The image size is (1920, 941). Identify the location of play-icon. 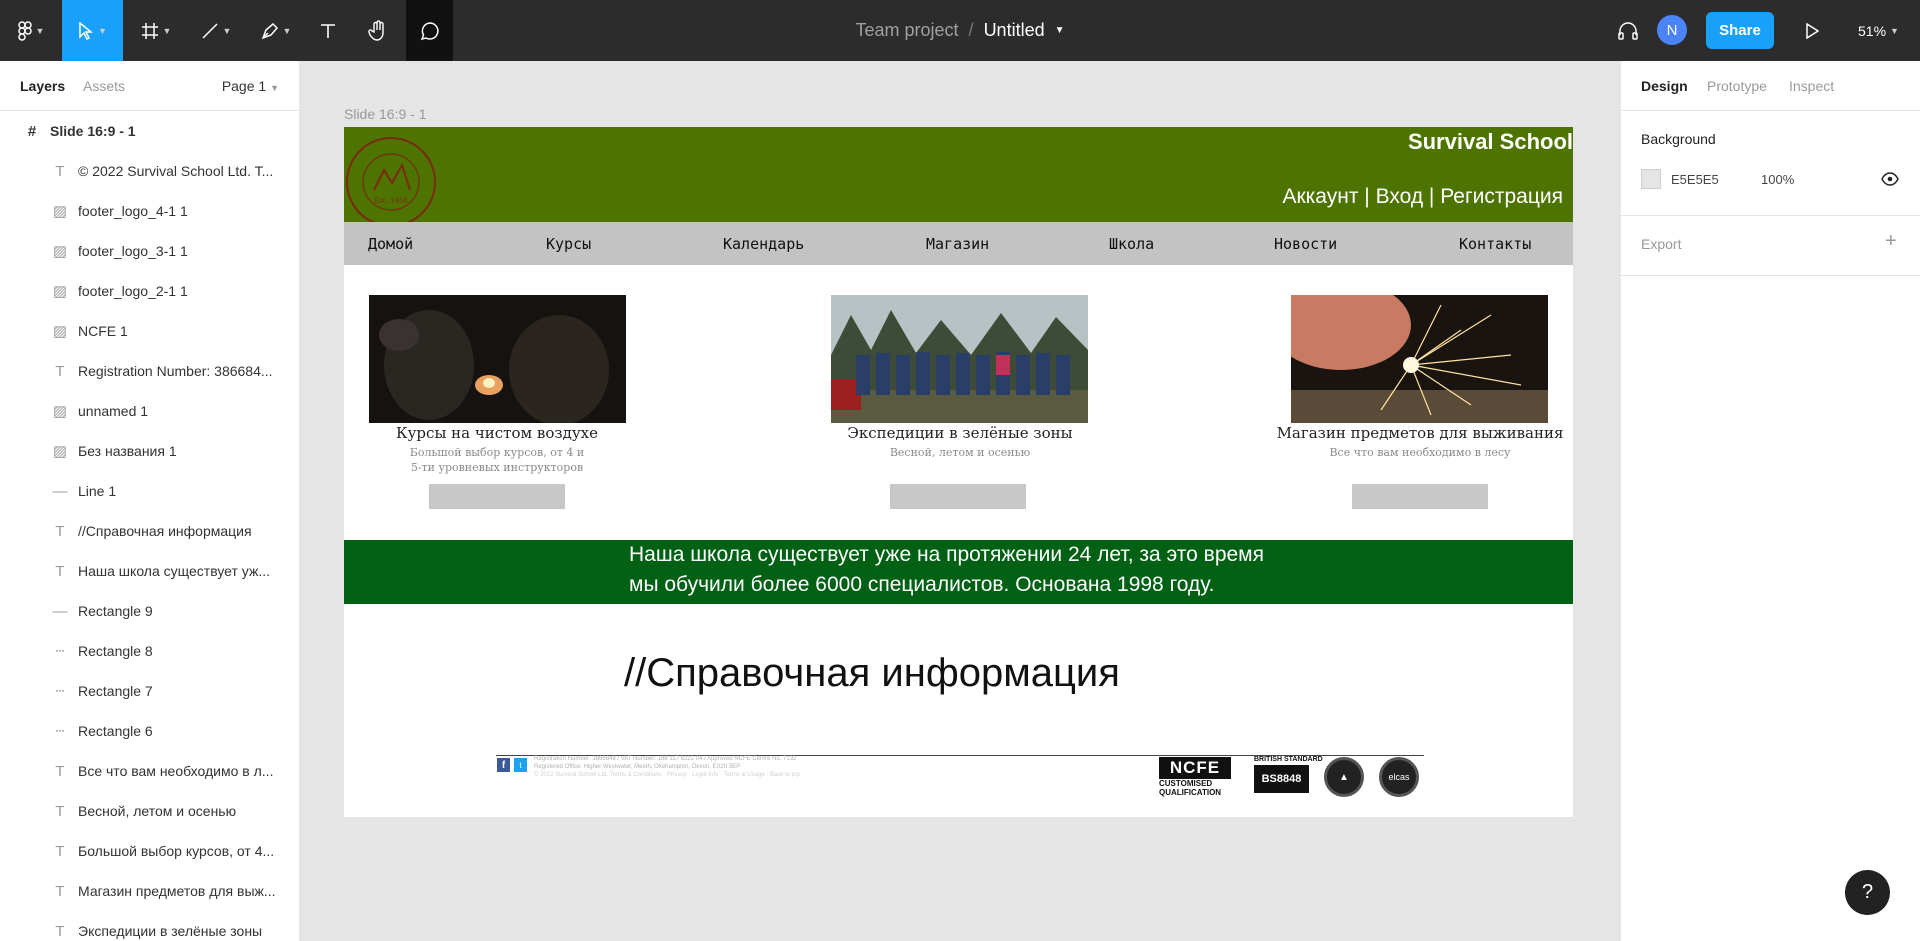
(1812, 30).